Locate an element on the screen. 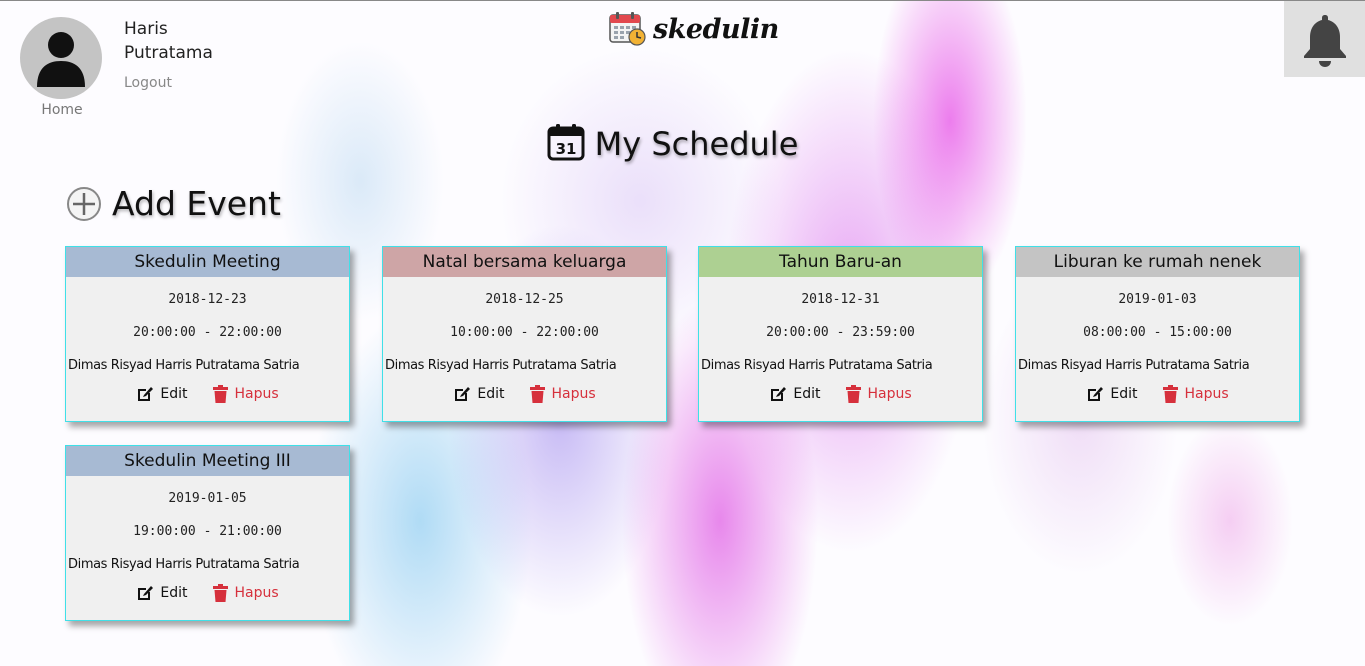 The width and height of the screenshot is (1365, 666). plus-circle-icon is located at coordinates (84, 203).